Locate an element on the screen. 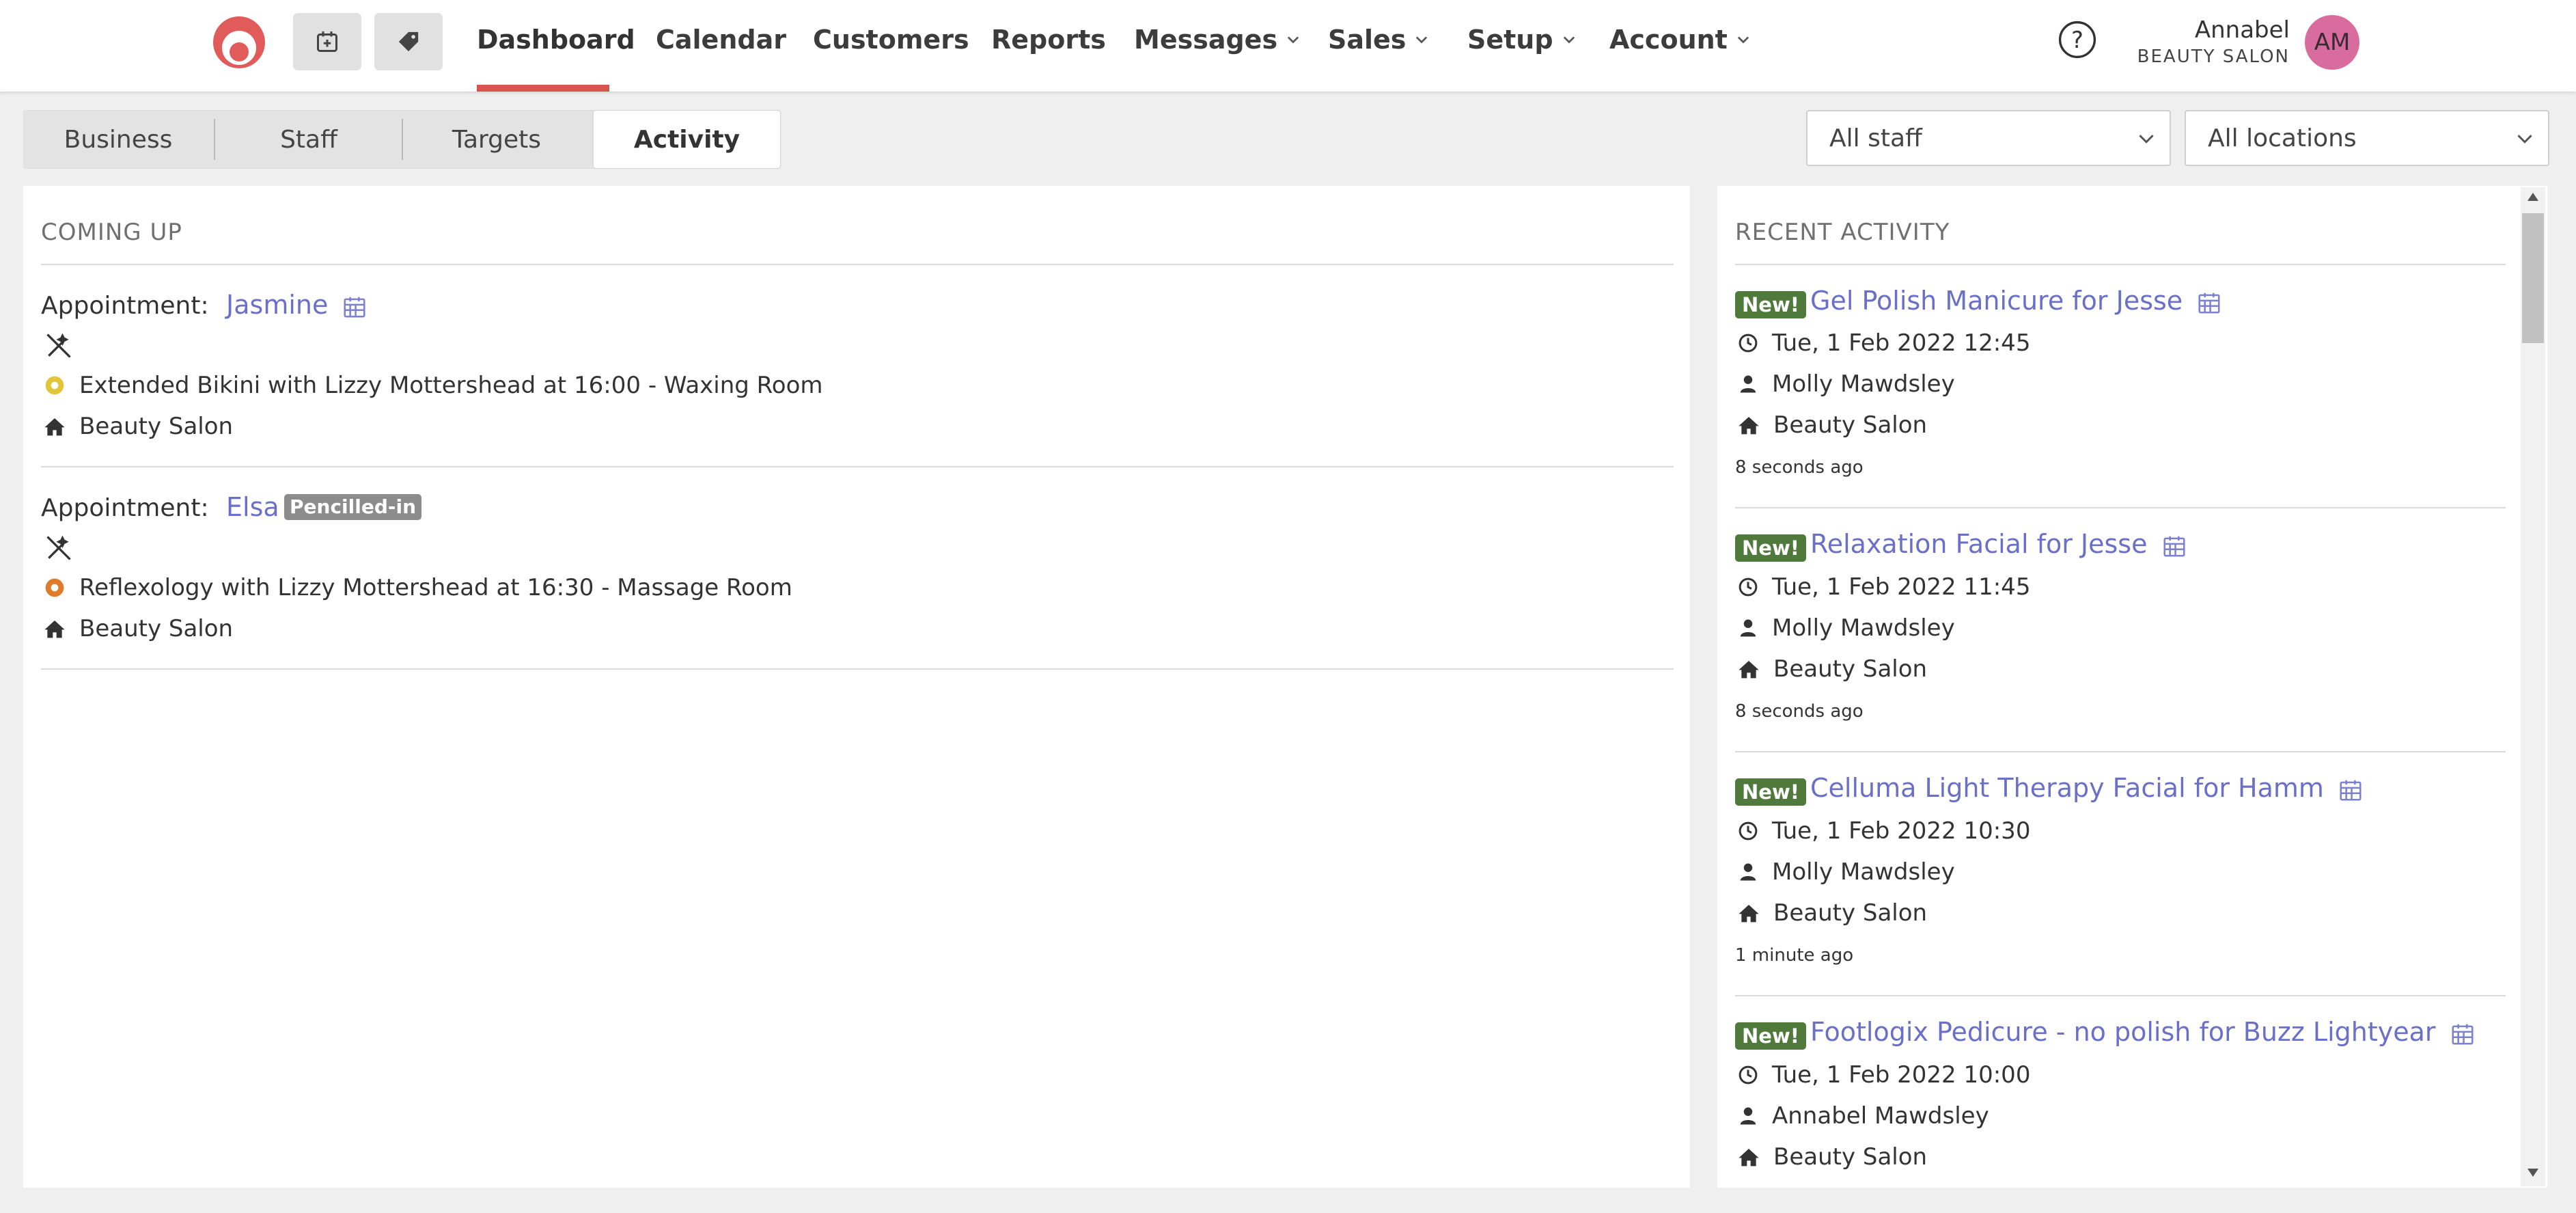  datetime-text: Tue, 1 Feb 2022 12:45 is located at coordinates (1902, 343).